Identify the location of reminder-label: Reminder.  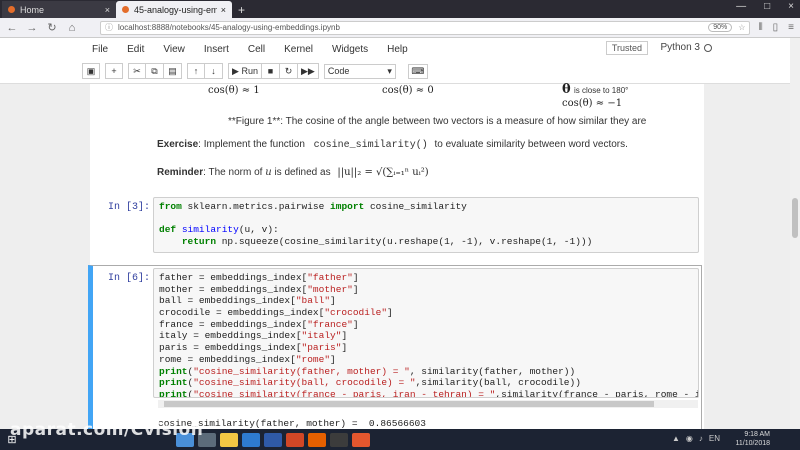
(180, 172).